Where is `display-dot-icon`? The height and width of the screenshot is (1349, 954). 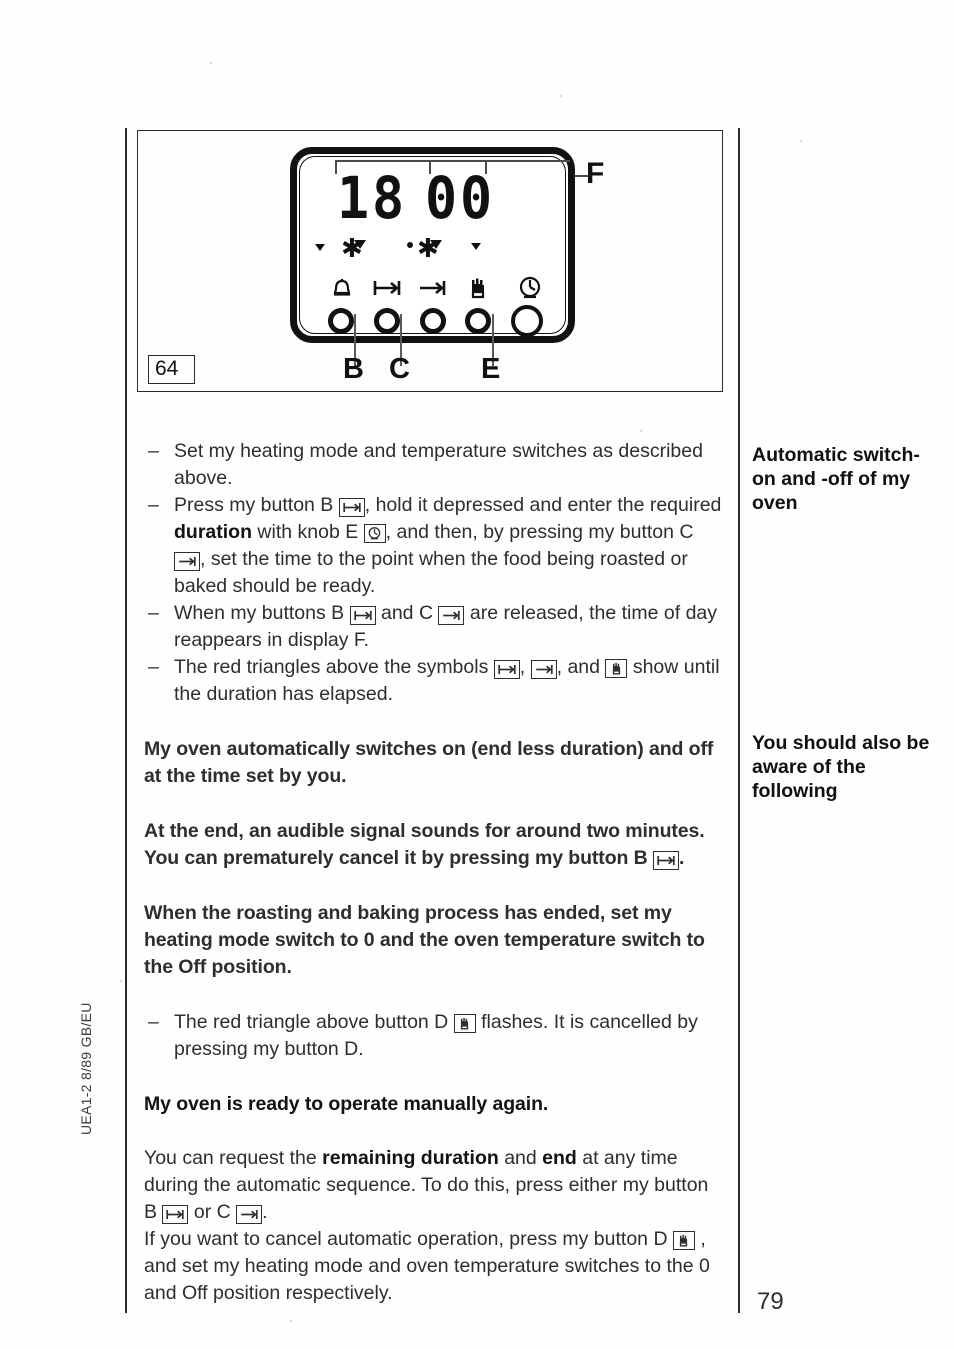
display-dot-icon is located at coordinates (410, 245).